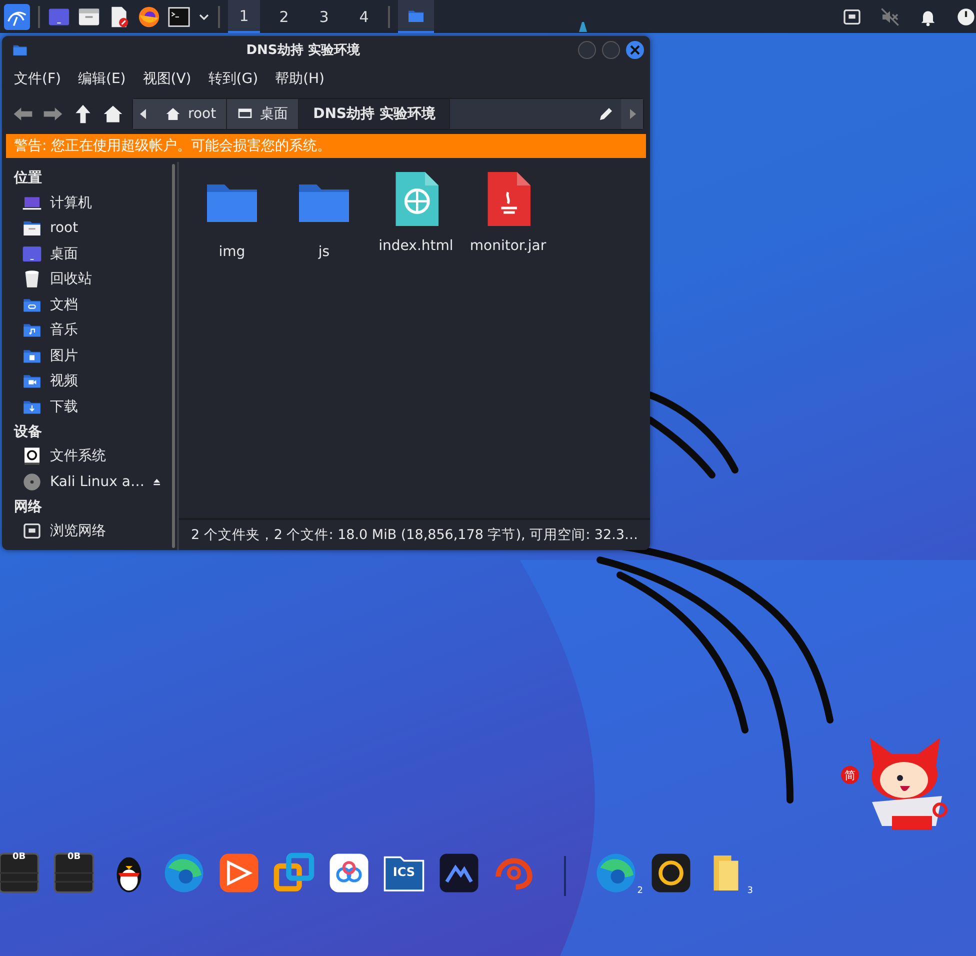  Describe the element at coordinates (606, 114) in the screenshot. I see `pencil-icon` at that location.